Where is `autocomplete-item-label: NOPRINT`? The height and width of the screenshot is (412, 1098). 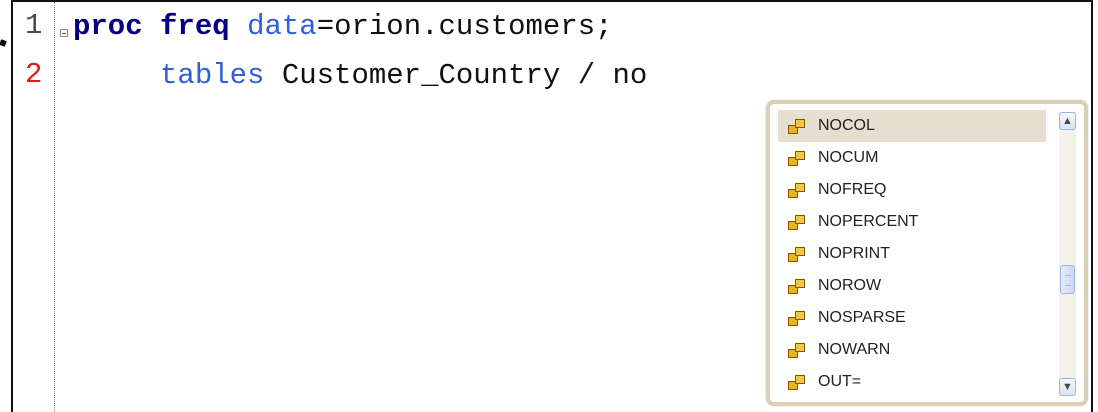 autocomplete-item-label: NOPRINT is located at coordinates (854, 253).